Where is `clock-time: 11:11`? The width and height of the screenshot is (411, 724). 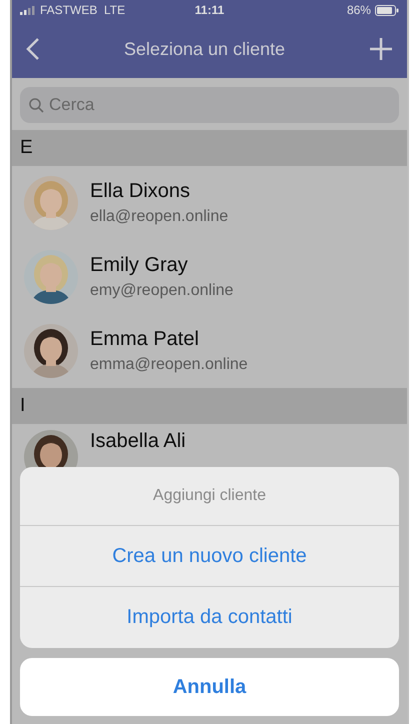 clock-time: 11:11 is located at coordinates (209, 10).